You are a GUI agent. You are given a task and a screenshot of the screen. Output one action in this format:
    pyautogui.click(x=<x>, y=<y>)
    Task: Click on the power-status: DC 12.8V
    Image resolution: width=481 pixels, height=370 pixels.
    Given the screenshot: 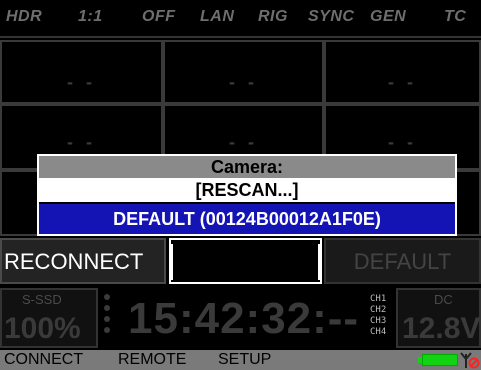 What is the action you would take?
    pyautogui.click(x=438, y=318)
    